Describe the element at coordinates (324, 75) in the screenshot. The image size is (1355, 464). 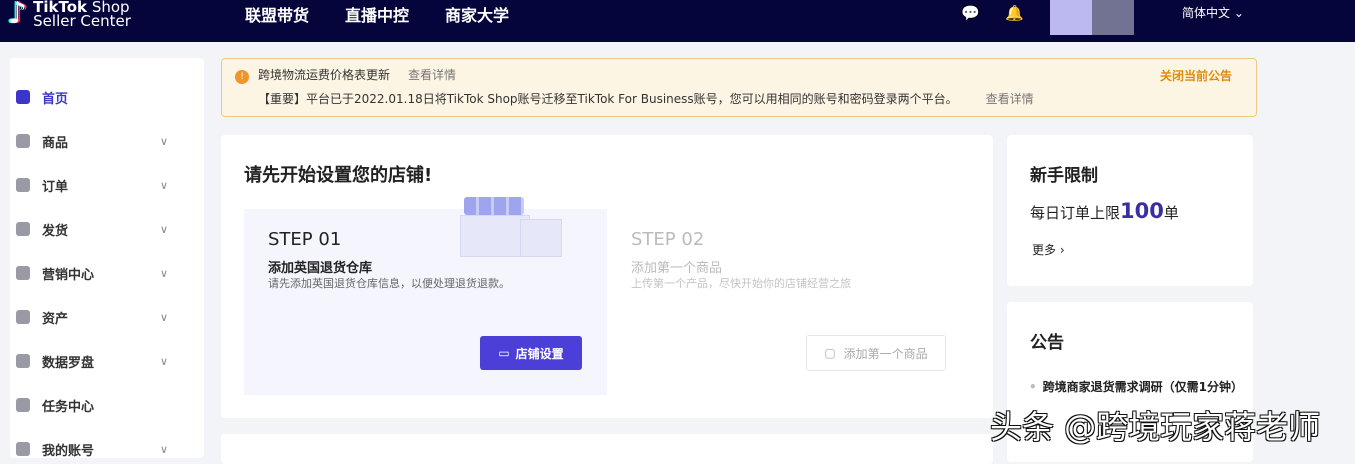
I see `notice-line-1: 跨境物流运费价格表更新` at that location.